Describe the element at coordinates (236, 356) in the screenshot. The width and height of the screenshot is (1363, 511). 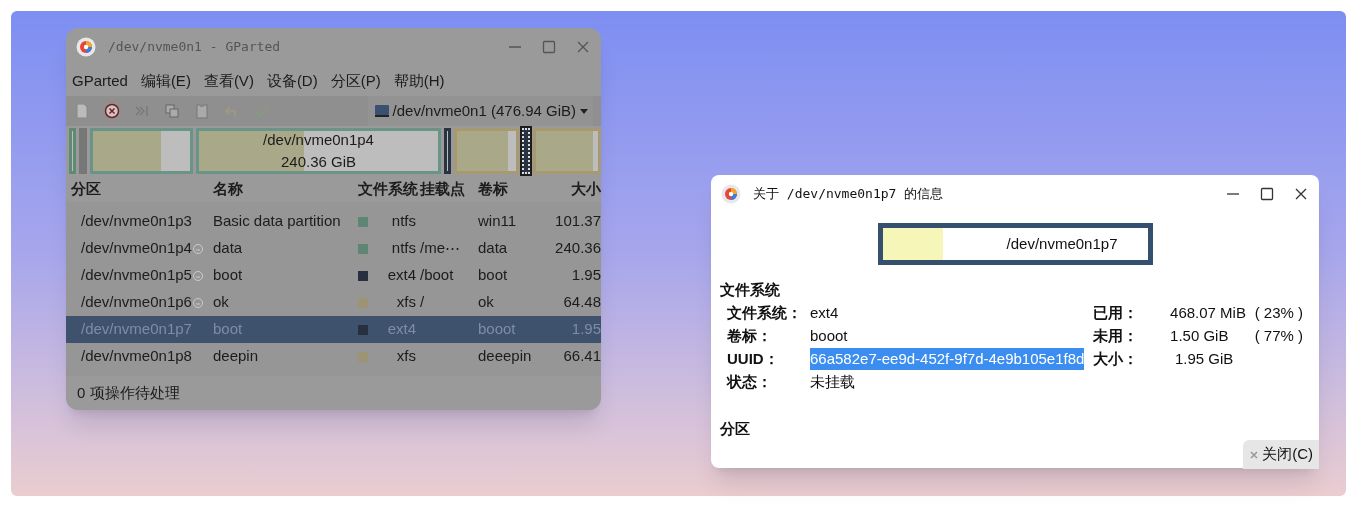
I see `table-cell-text: deepin` at that location.